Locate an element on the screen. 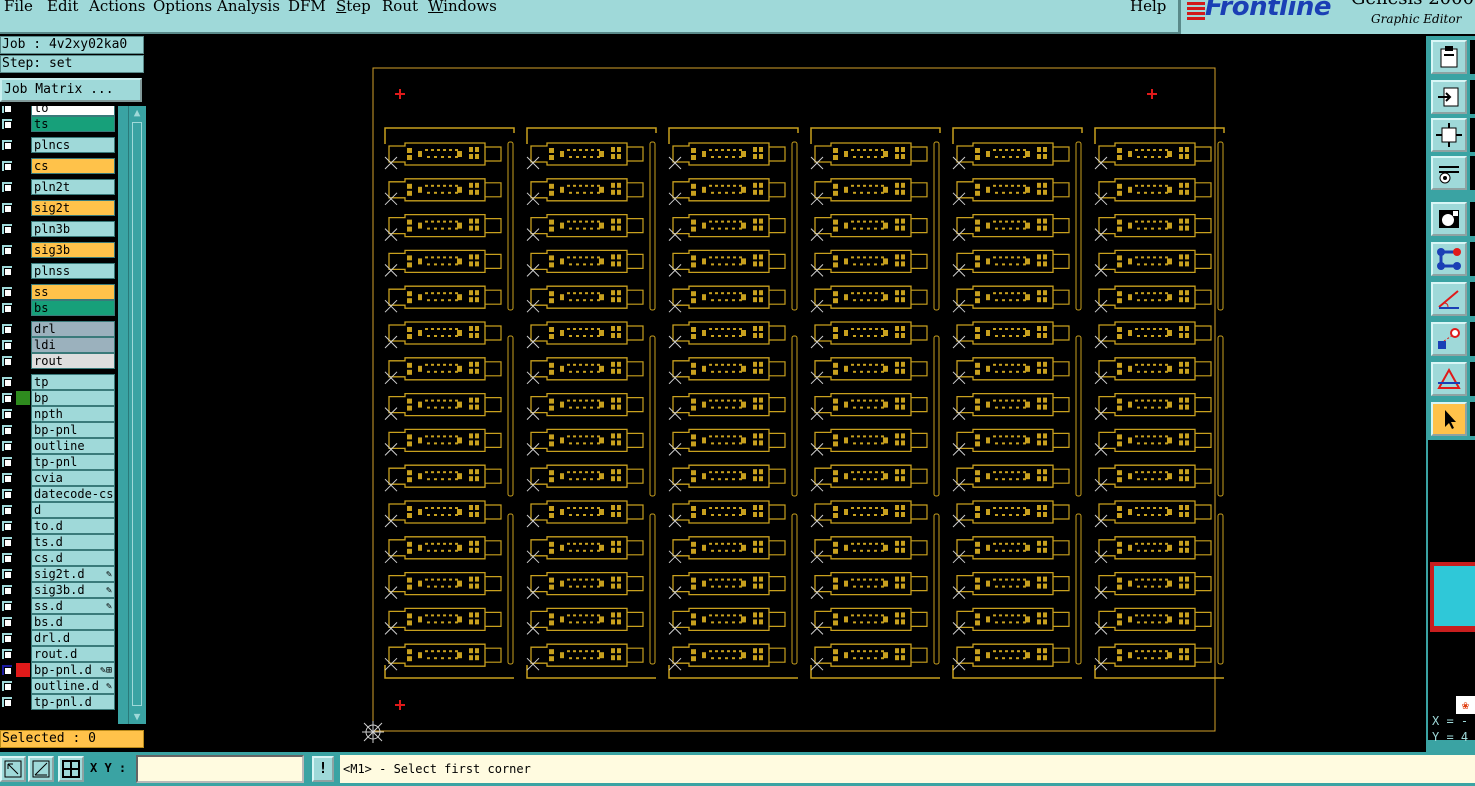  menu-file: File is located at coordinates (18, 7).